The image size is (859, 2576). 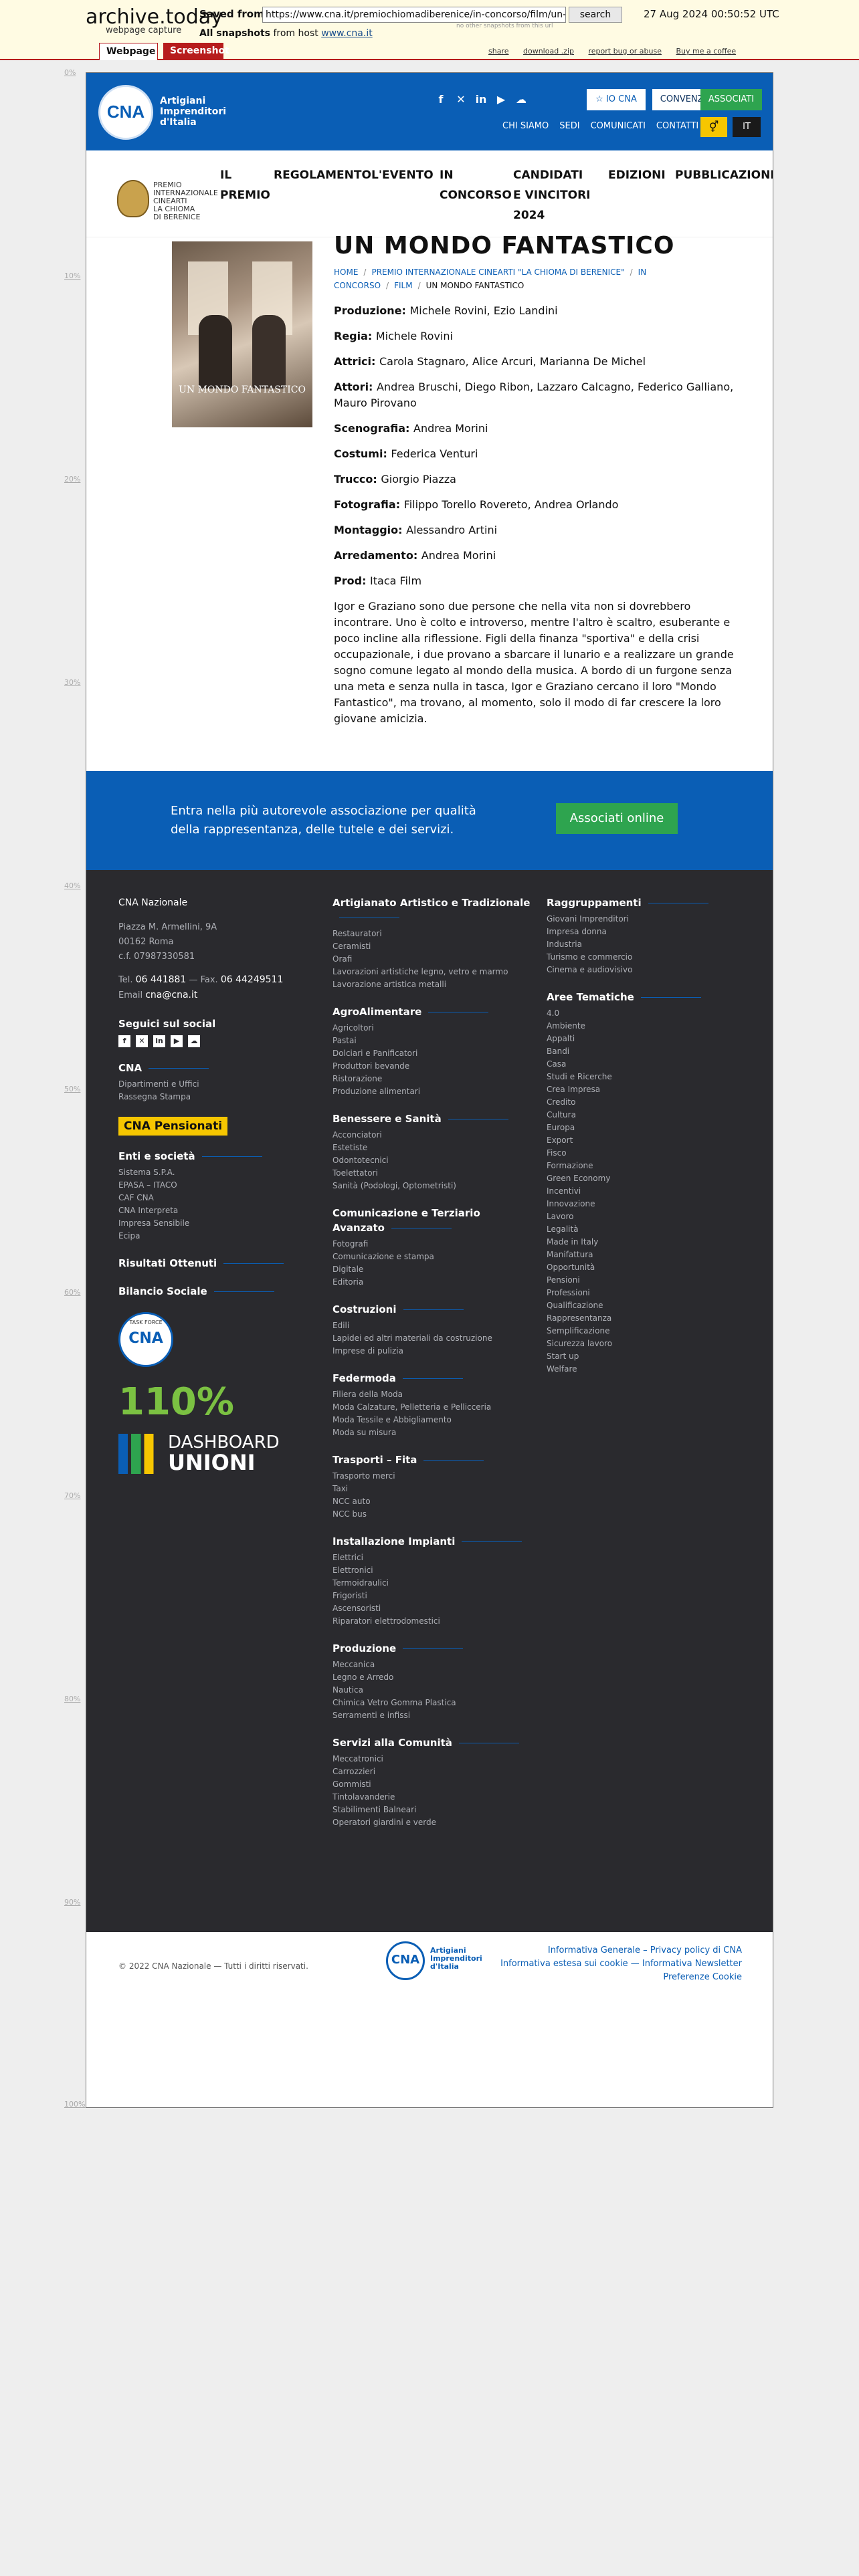 I want to click on footer-section-heading: Servizi alla Comunità, so click(x=432, y=1742).